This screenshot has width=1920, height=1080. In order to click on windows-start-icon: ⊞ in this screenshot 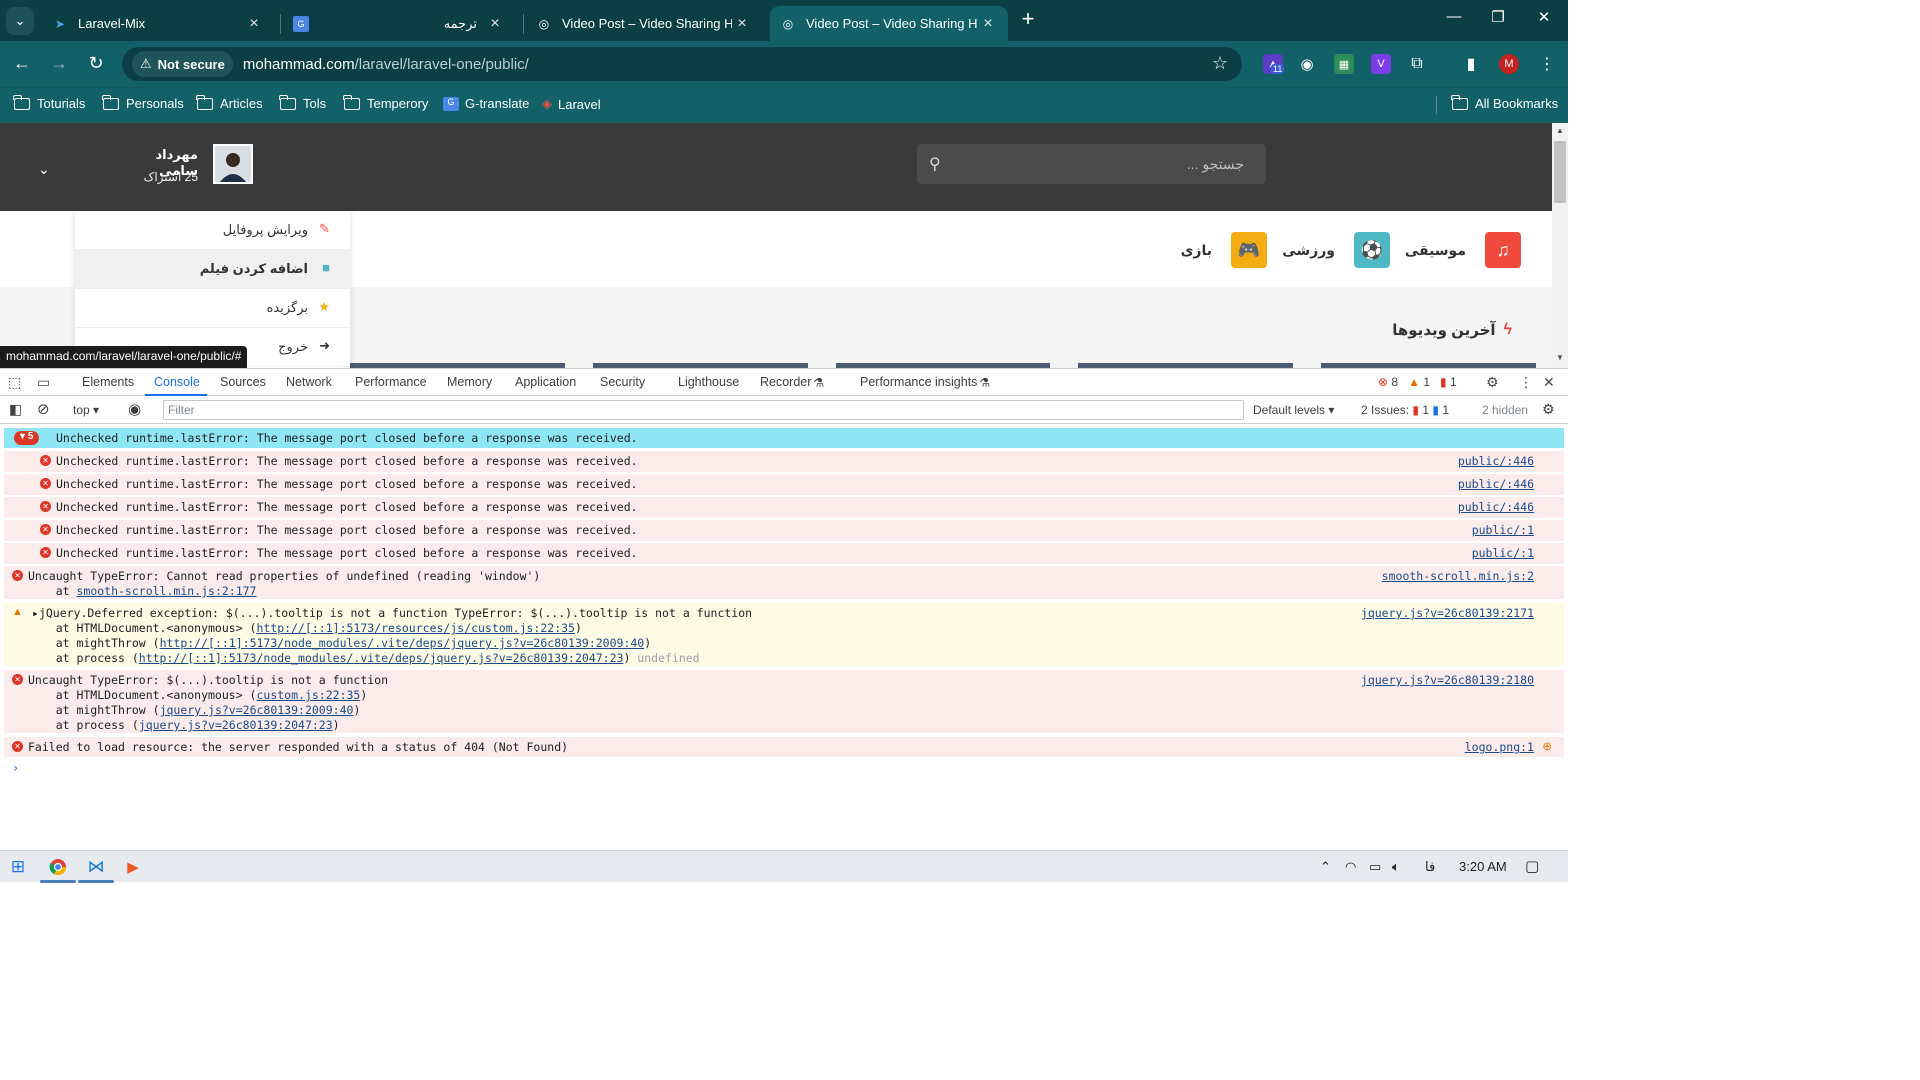, I will do `click(18, 867)`.